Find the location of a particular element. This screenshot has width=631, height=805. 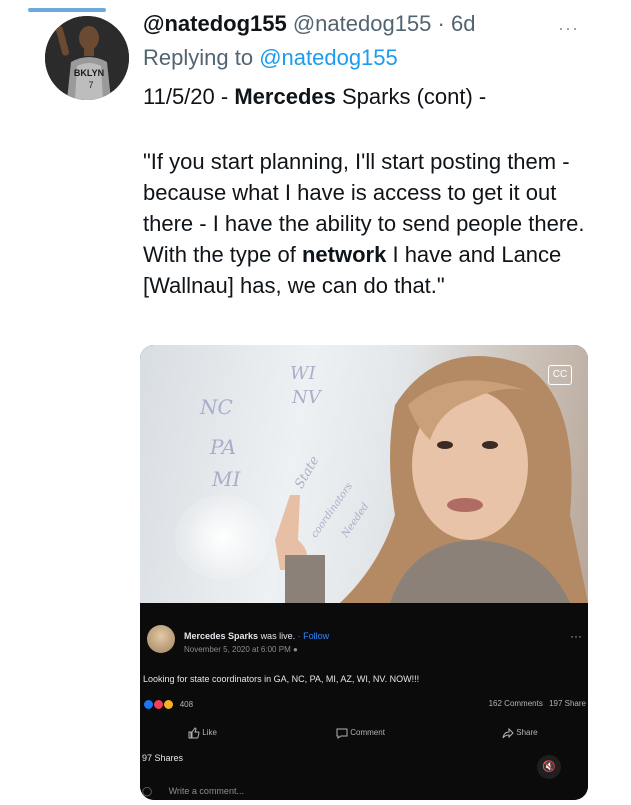

comments-count: 162 Comments is located at coordinates (516, 703).